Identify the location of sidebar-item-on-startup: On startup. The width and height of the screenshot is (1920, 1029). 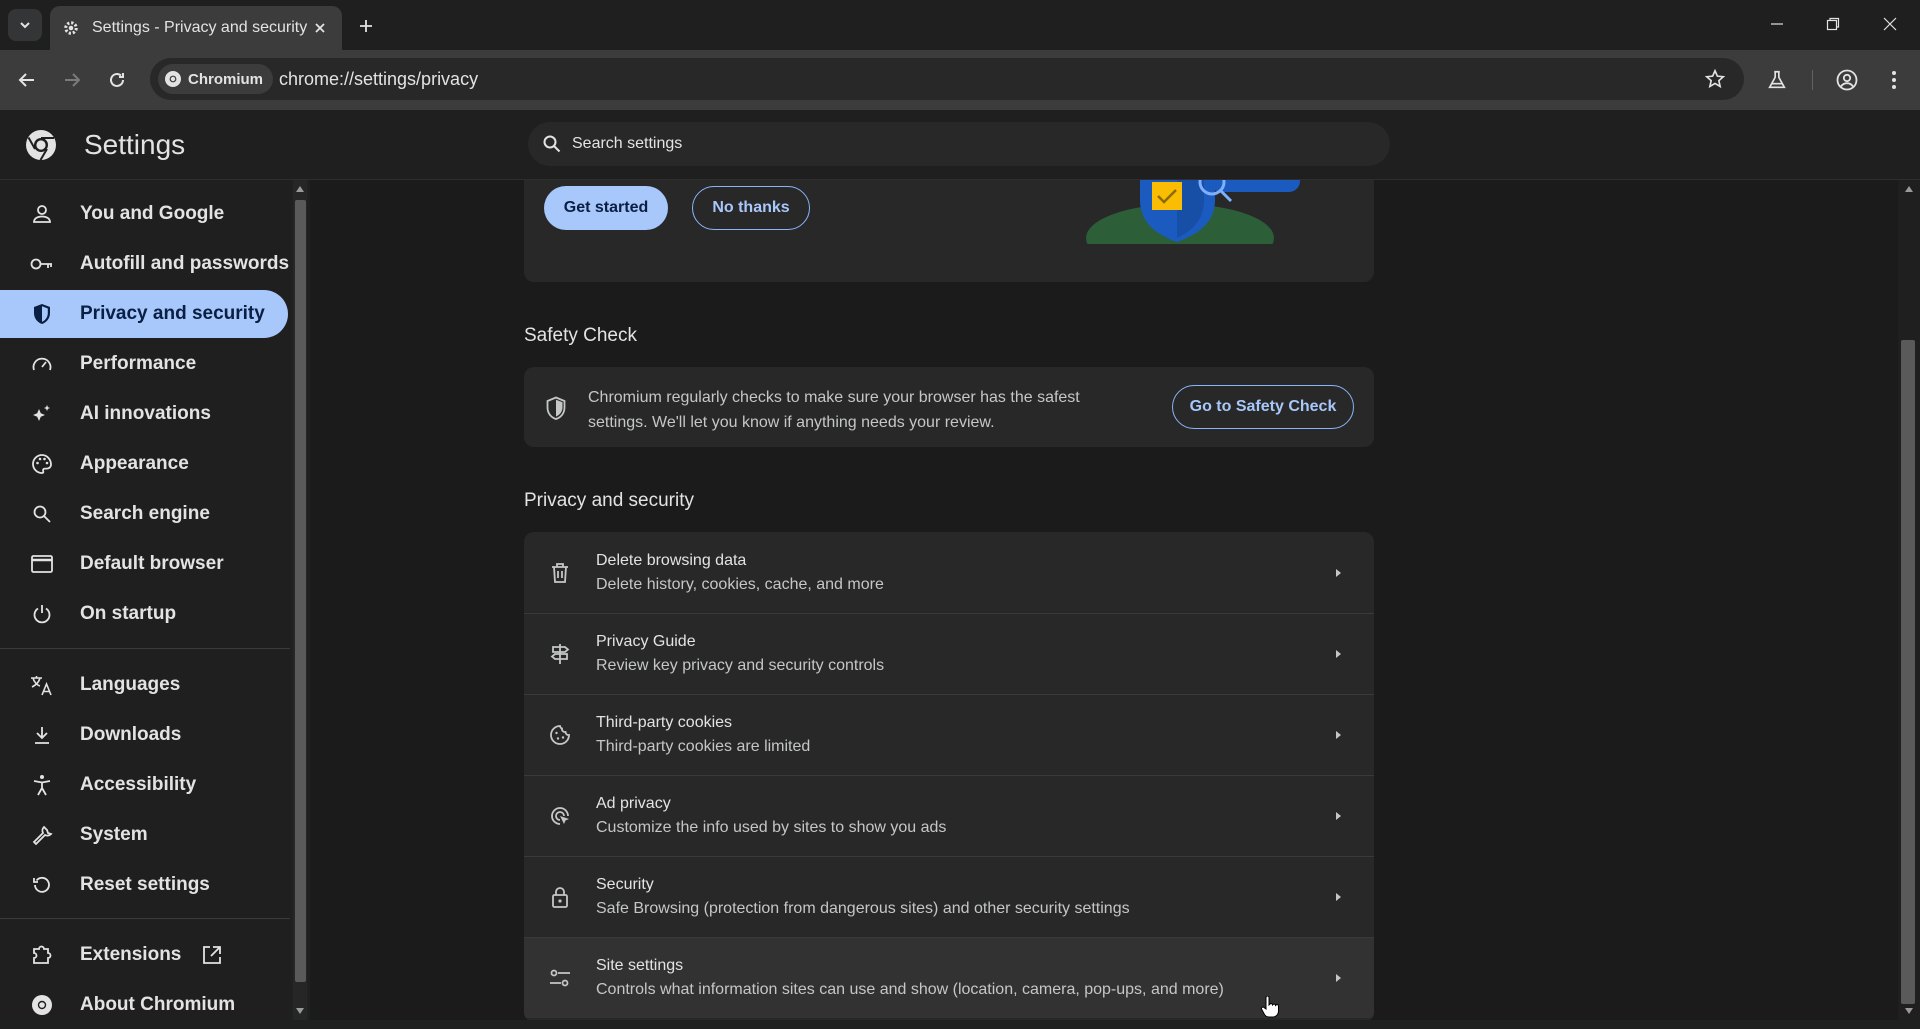
(145, 614).